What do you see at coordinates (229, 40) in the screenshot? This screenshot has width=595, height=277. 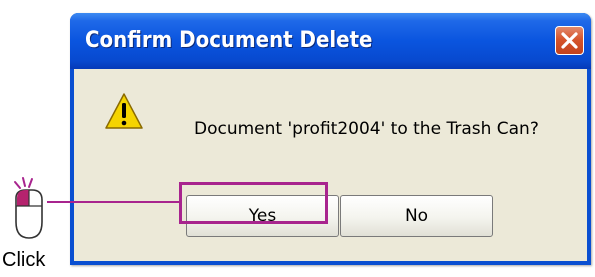 I see `dialog-title: Confirm Document Delete` at bounding box center [229, 40].